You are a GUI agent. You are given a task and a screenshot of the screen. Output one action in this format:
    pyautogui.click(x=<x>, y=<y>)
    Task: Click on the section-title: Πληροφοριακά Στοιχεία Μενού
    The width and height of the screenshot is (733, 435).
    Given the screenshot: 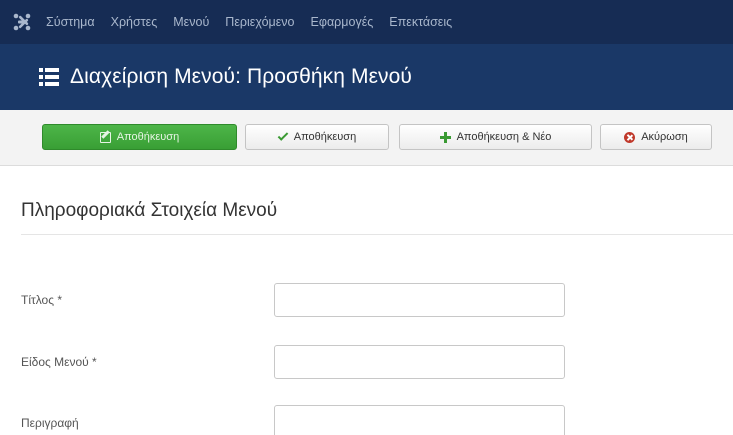 What is the action you would take?
    pyautogui.click(x=149, y=210)
    